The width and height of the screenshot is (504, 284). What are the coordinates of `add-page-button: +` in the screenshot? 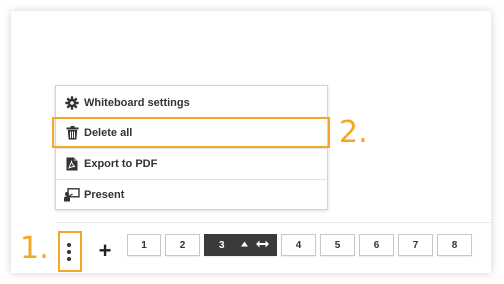 It's located at (105, 251).